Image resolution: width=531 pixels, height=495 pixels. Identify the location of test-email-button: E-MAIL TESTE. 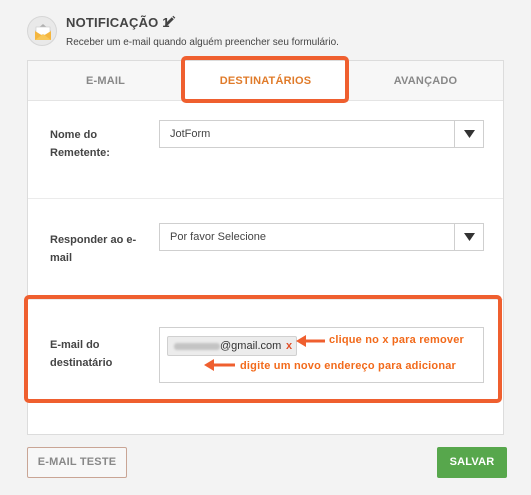
(77, 462).